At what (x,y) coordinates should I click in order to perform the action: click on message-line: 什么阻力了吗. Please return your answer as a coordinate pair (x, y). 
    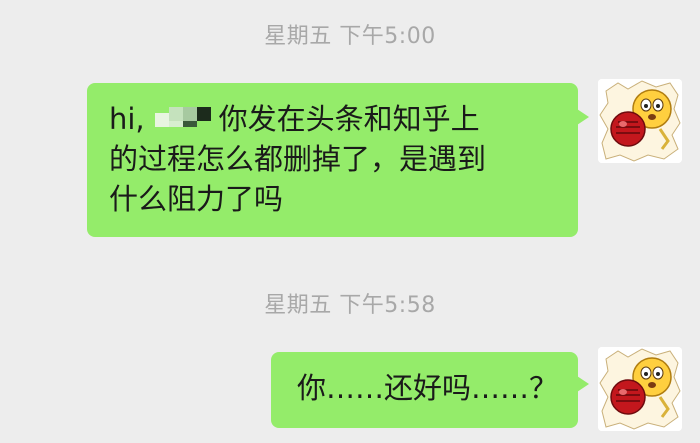
    Looking at the image, I should click on (196, 199).